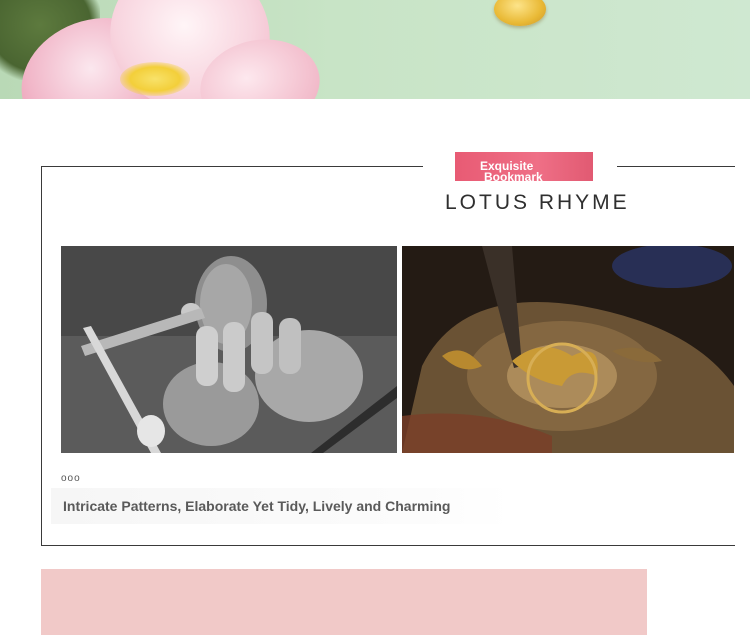 The width and height of the screenshot is (750, 635). What do you see at coordinates (155, 79) in the screenshot?
I see `lotus-stamen` at bounding box center [155, 79].